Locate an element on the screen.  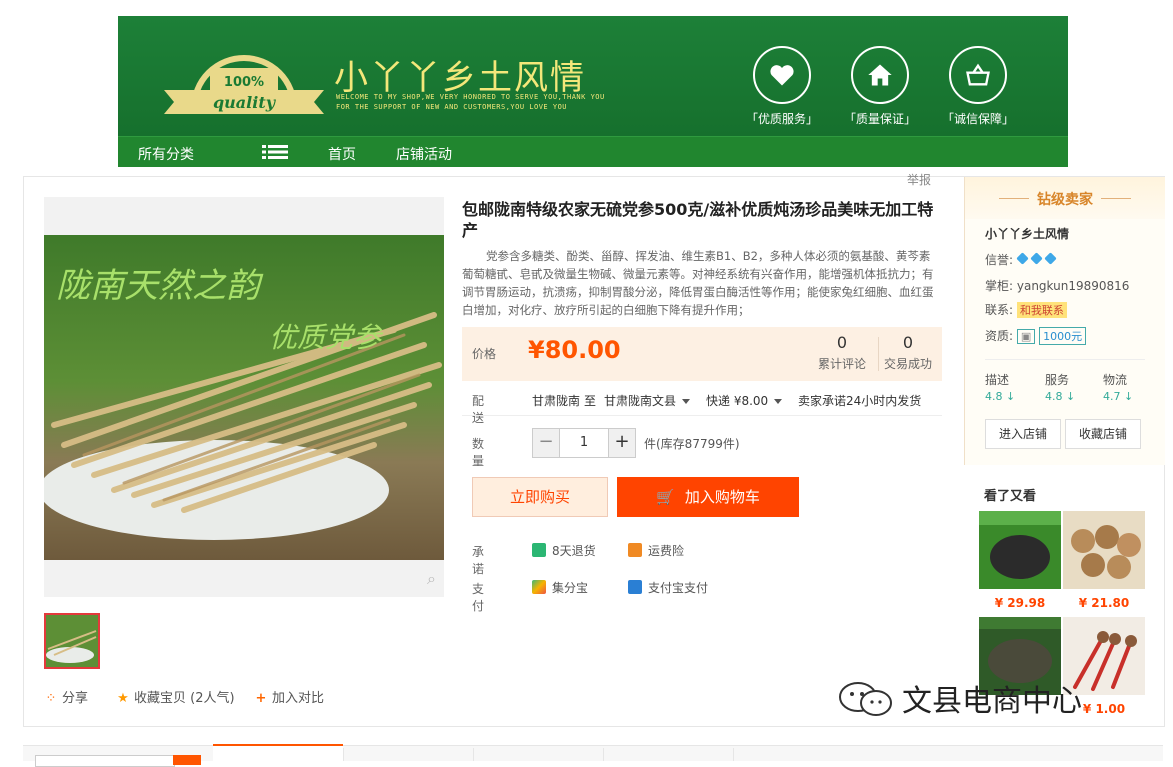
service-guarantee: 「质量保证」 is located at coordinates (880, 86).